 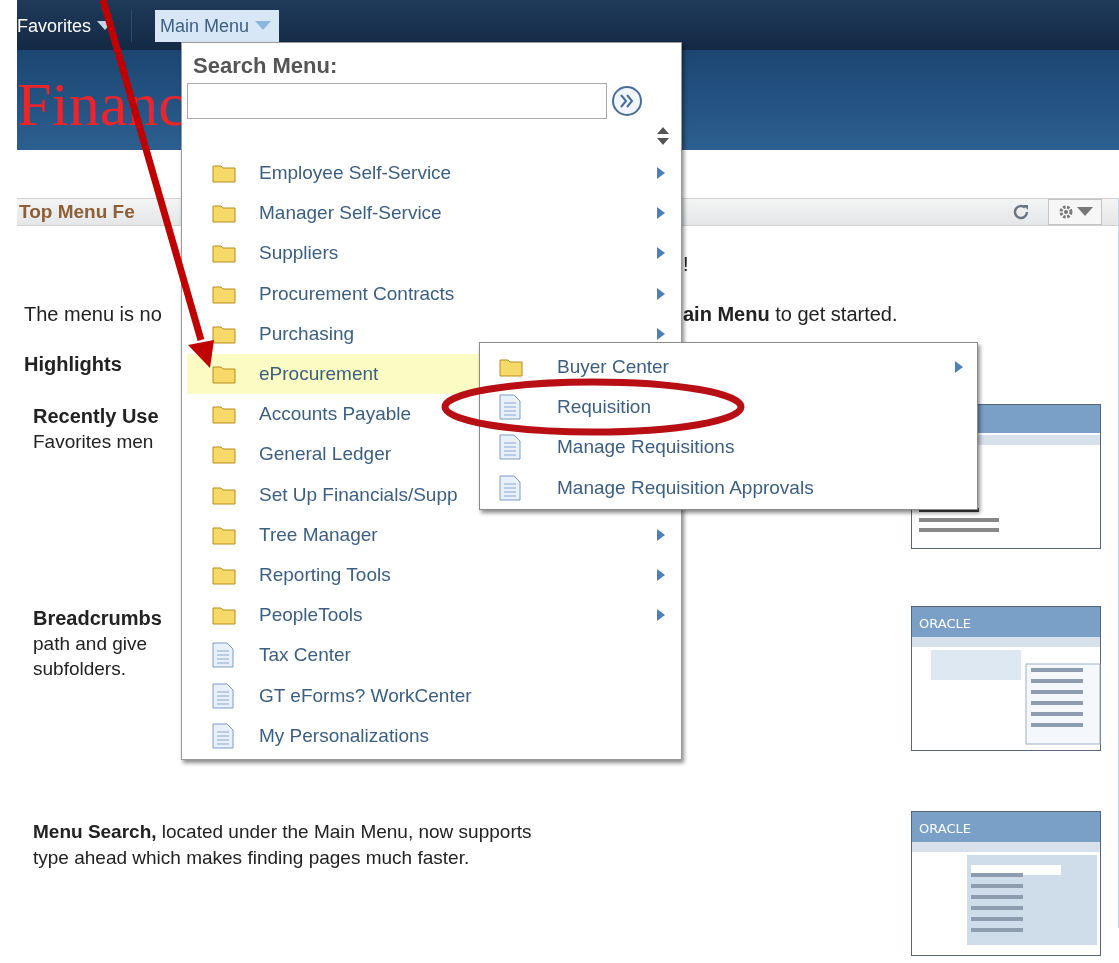 What do you see at coordinates (433, 655) in the screenshot?
I see `menu-item: Tax Center` at bounding box center [433, 655].